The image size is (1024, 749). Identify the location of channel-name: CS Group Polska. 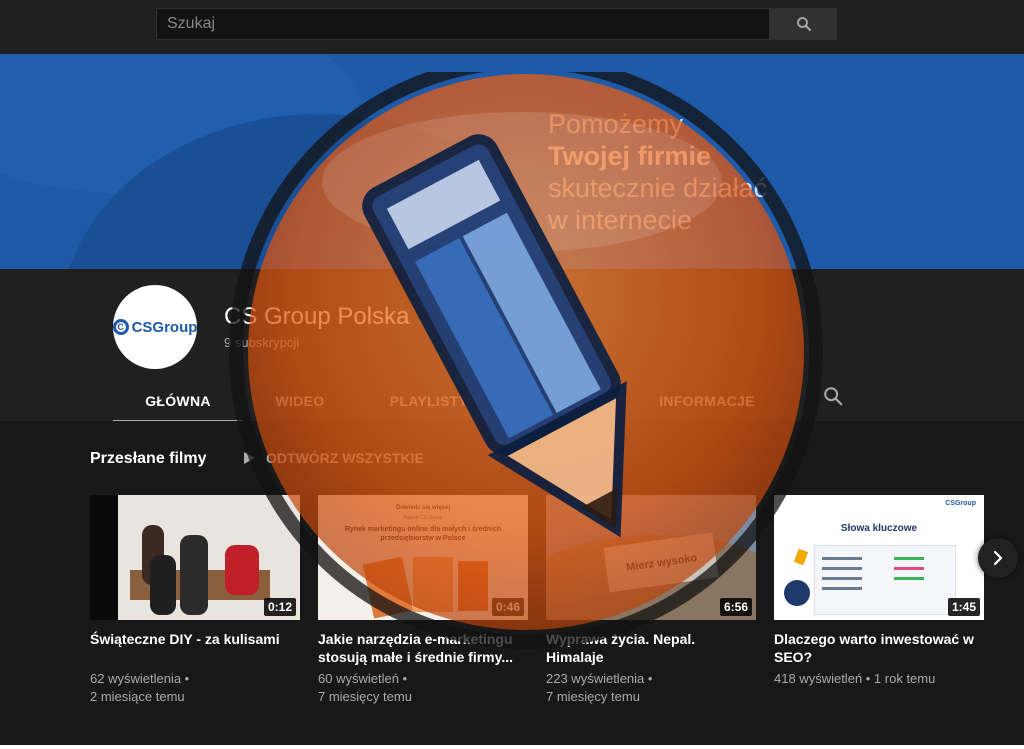
(317, 316).